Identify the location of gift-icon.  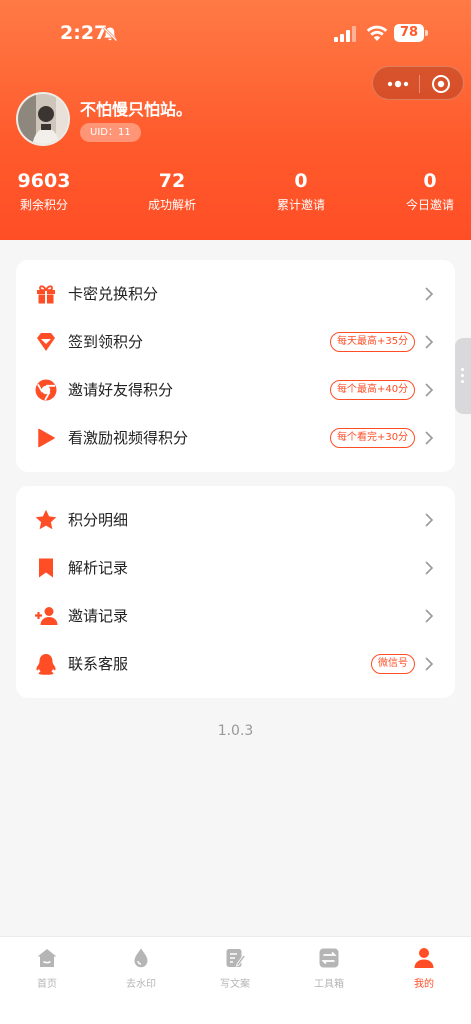
(46, 294).